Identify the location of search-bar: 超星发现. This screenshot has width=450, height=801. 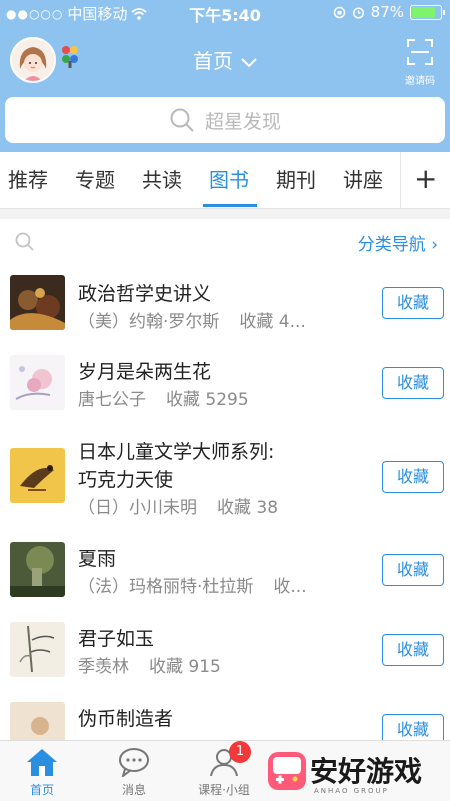
(225, 120).